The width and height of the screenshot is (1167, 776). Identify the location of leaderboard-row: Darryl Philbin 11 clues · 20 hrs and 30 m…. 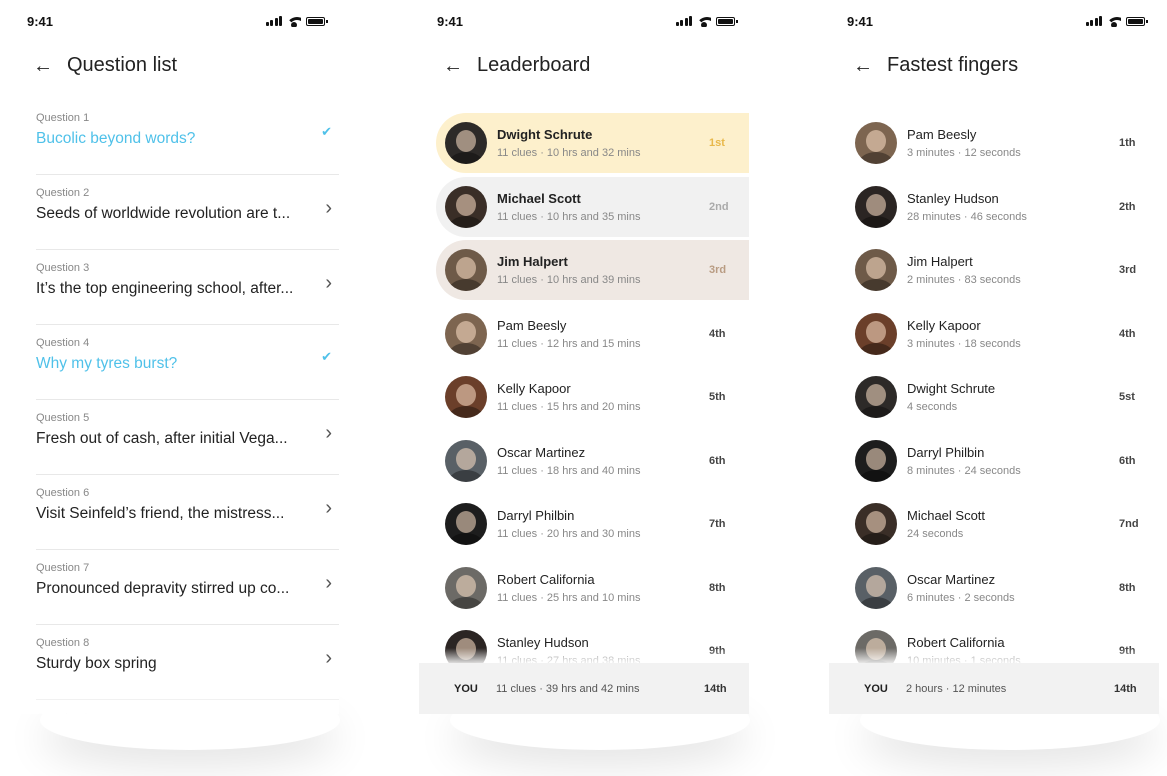
(592, 524).